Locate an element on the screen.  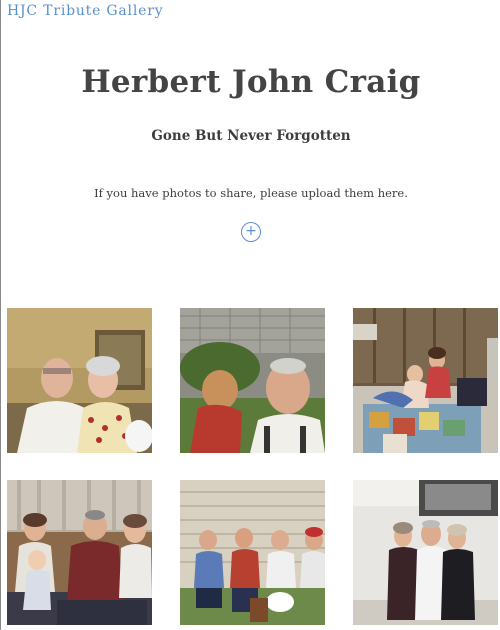
photo-three-people-standing-icon is located at coordinates (425, 552).